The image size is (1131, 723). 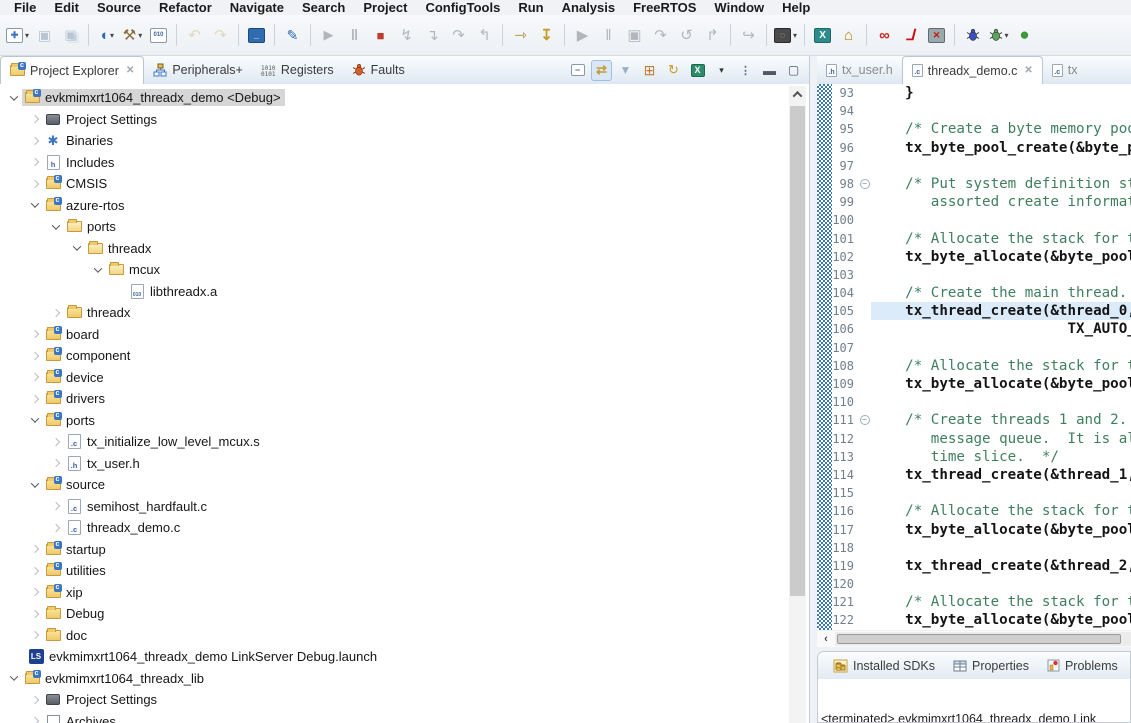 I want to click on tree-item: ports, so click(x=92, y=226).